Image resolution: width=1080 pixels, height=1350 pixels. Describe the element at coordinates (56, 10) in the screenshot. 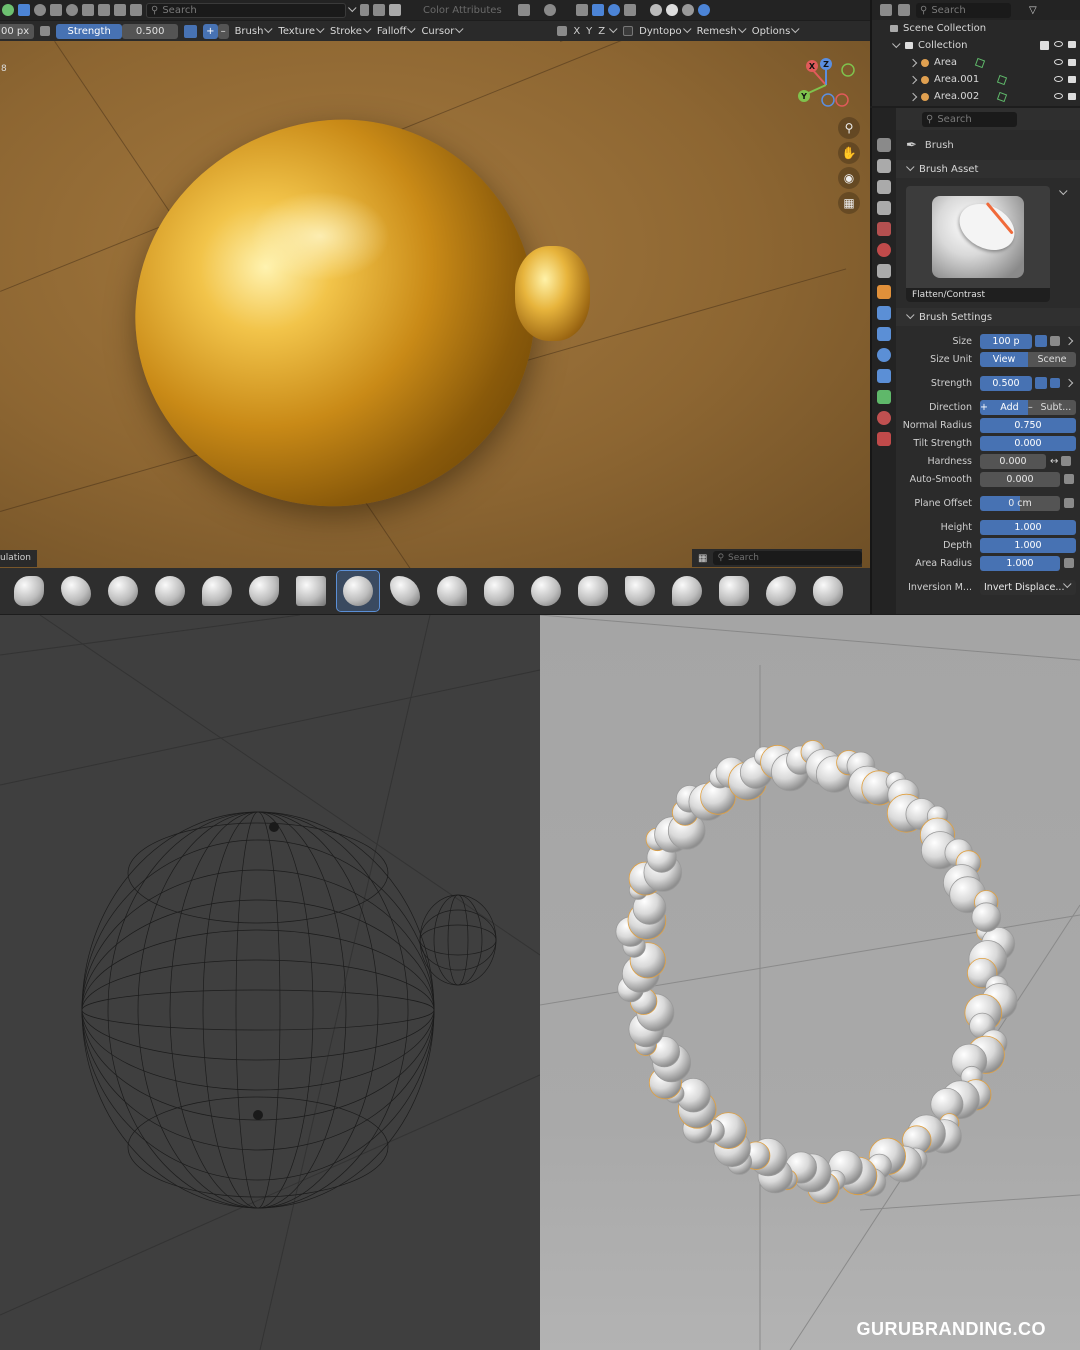

I see `mask-icon` at that location.